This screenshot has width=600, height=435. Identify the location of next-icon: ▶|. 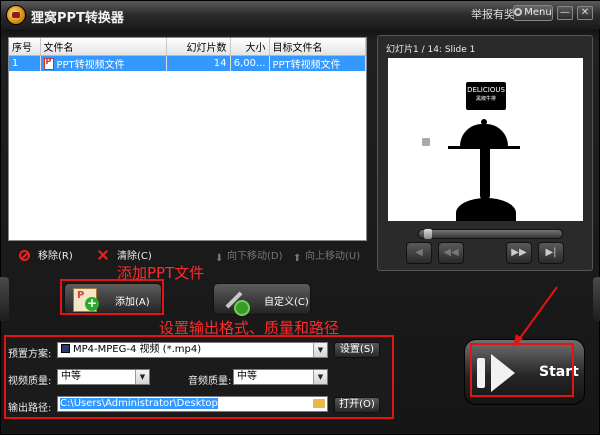
(551, 252).